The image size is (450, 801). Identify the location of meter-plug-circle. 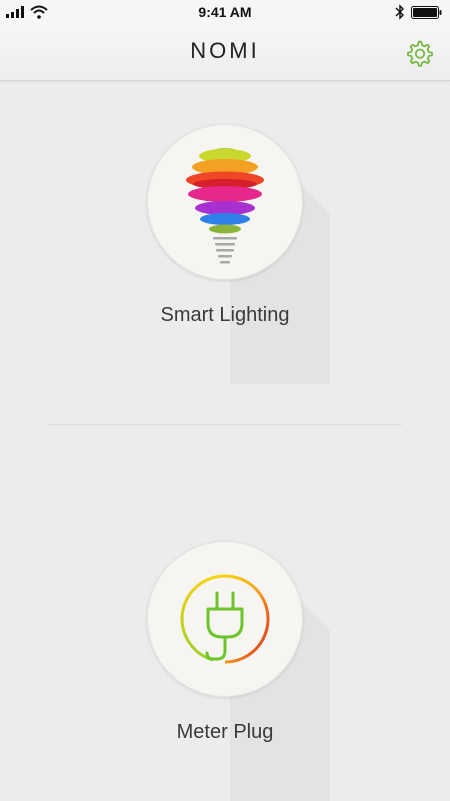
(225, 619).